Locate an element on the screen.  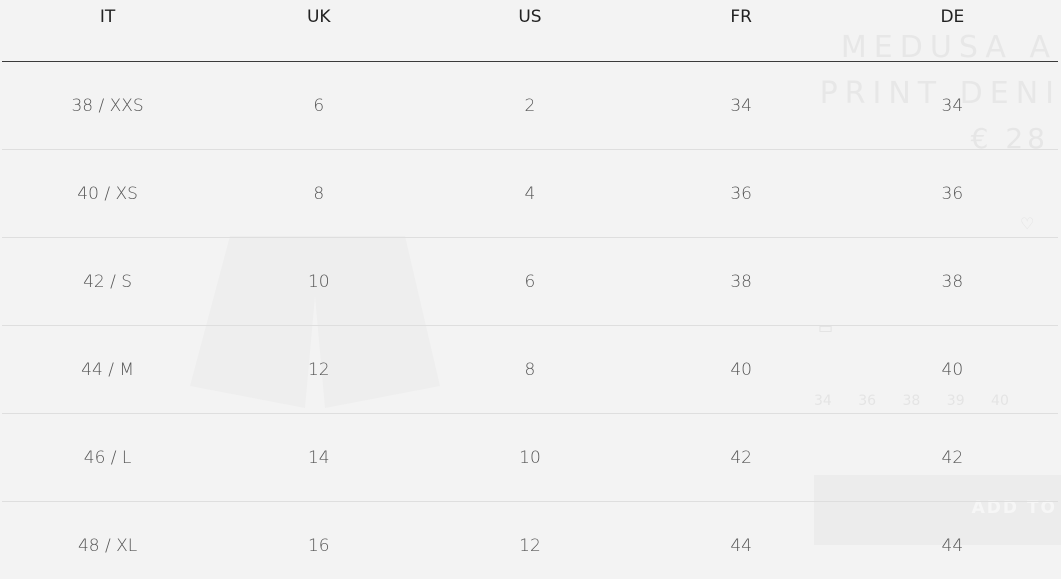
cell-de: 34 is located at coordinates (952, 105).